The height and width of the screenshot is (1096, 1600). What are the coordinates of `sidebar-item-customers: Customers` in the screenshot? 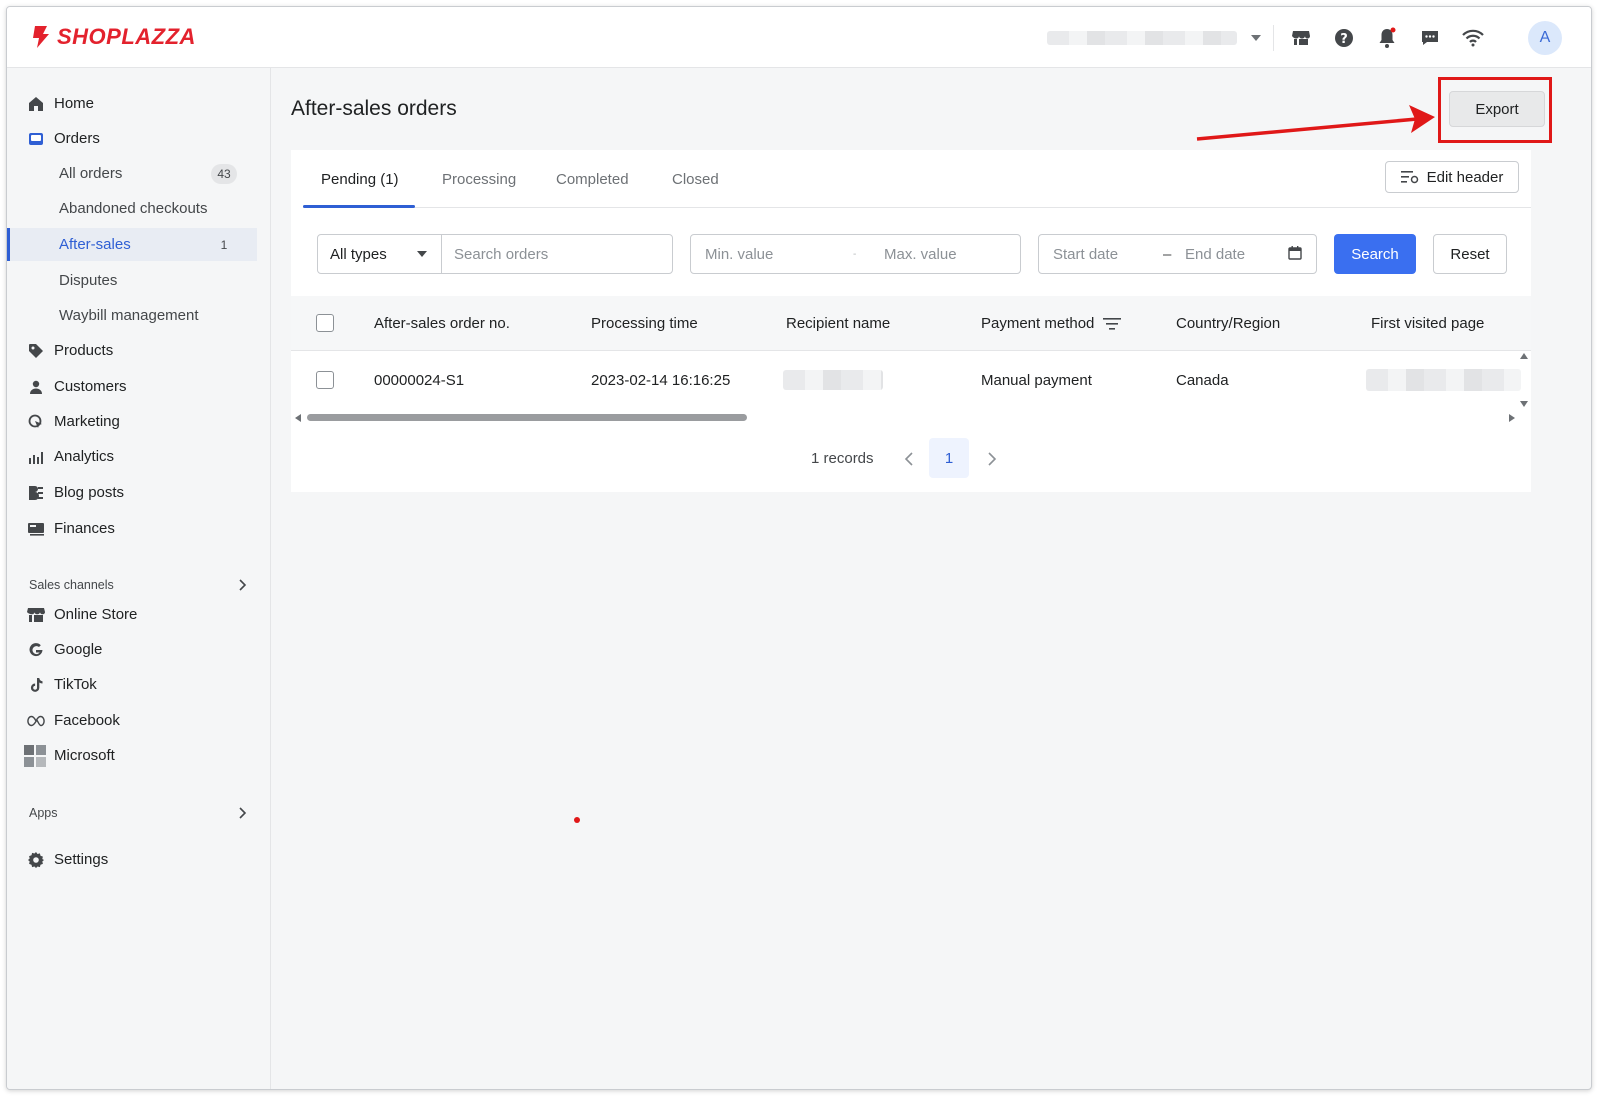 It's located at (132, 386).